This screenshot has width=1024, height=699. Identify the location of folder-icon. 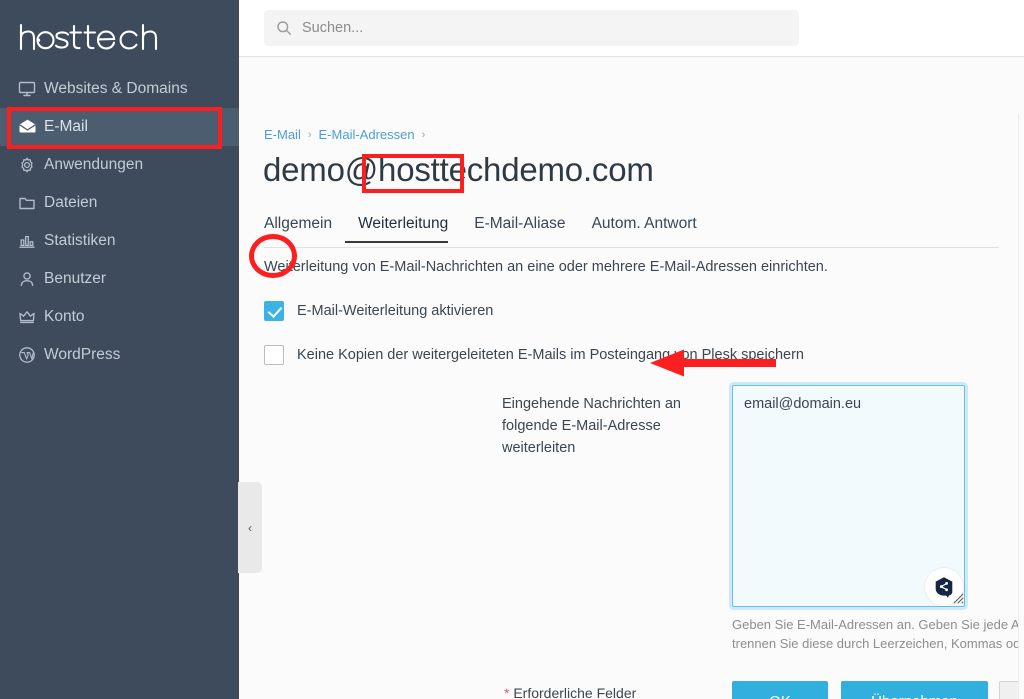
(31, 203).